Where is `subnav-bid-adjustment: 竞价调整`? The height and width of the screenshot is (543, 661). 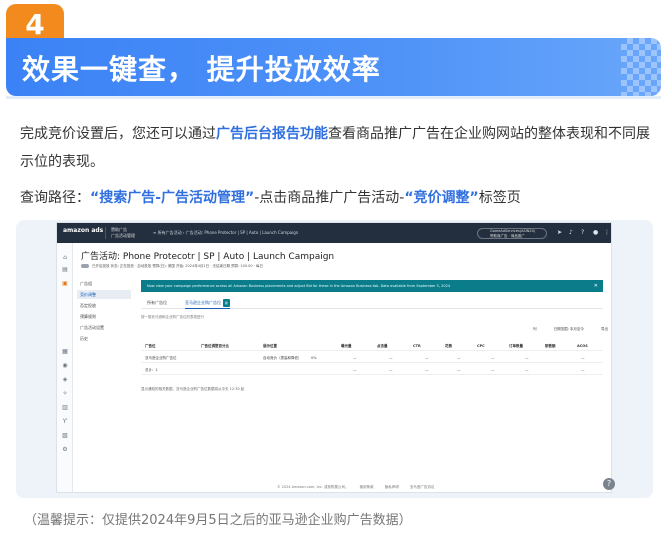
subnav-bid-adjustment: 竞价调整 is located at coordinates (104, 294).